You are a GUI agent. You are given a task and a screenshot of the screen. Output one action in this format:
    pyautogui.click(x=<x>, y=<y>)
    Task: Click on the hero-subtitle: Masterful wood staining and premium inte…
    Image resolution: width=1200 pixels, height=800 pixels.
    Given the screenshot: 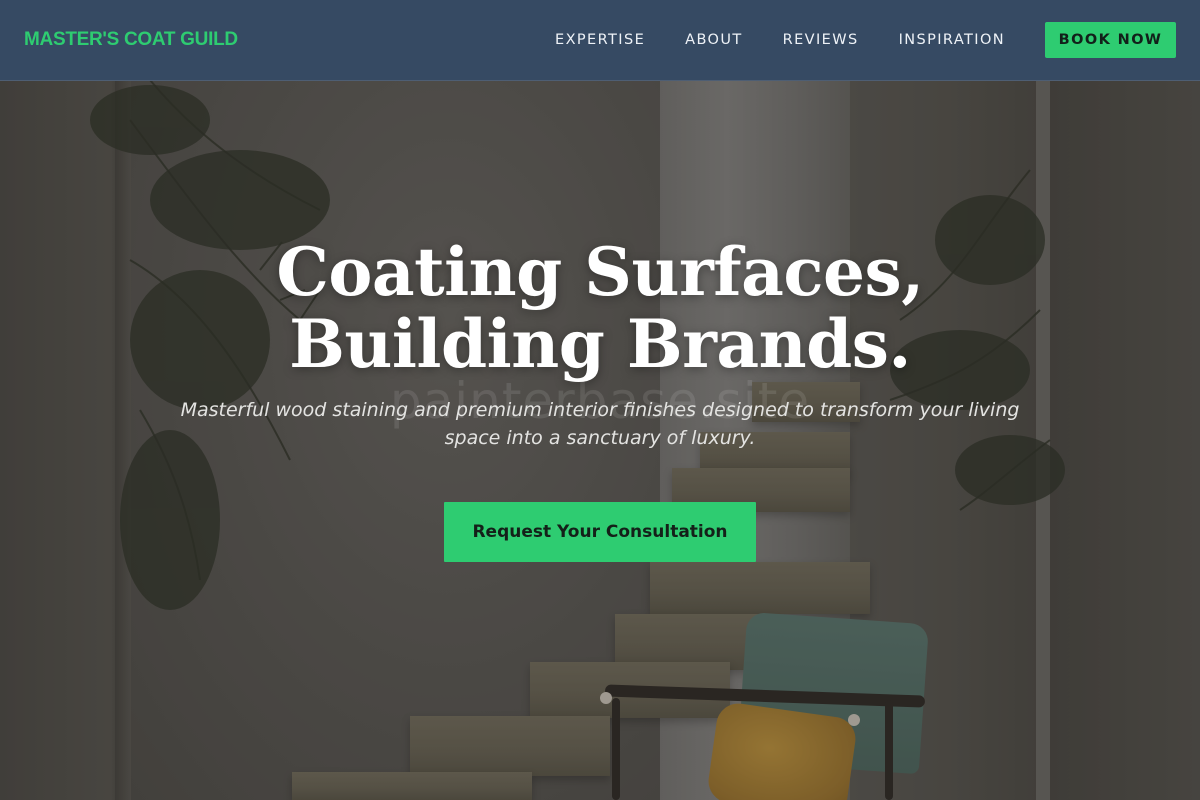 What is the action you would take?
    pyautogui.click(x=600, y=424)
    